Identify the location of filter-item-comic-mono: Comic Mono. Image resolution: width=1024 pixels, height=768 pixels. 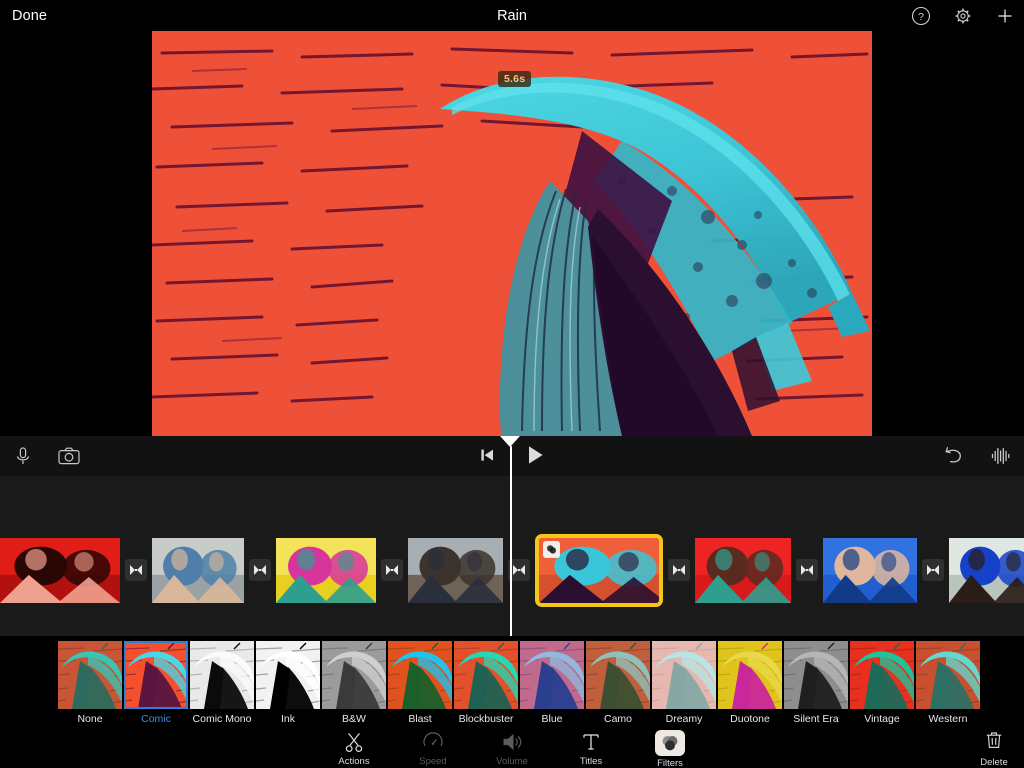
(222, 683).